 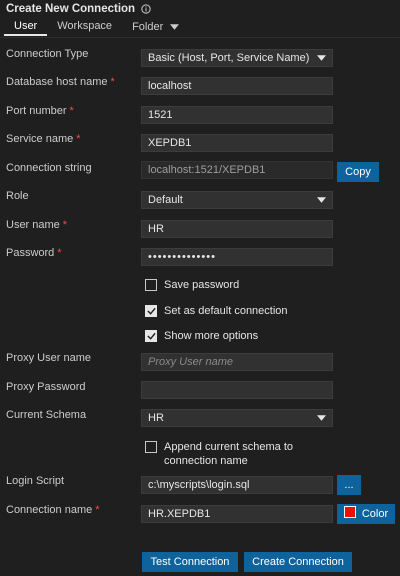 What do you see at coordinates (71, 9) in the screenshot?
I see `dialog-title: Create New Connection` at bounding box center [71, 9].